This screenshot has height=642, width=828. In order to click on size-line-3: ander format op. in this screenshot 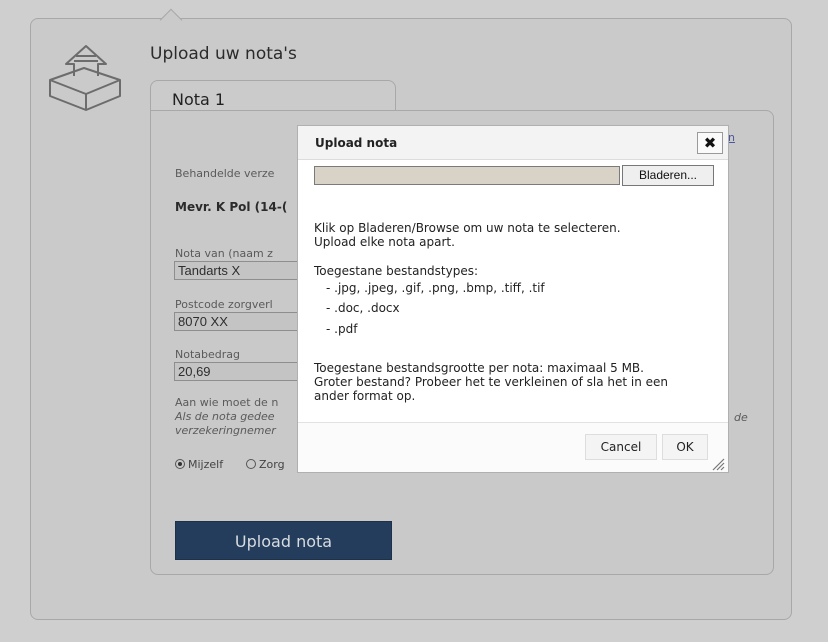, I will do `click(365, 396)`.